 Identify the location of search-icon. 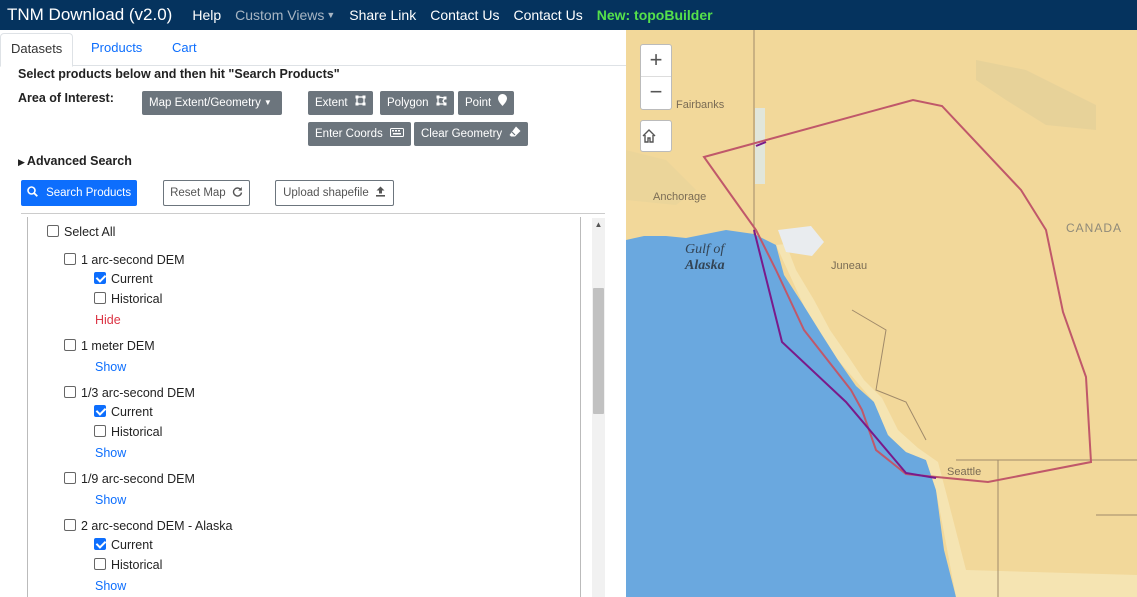
(36, 192).